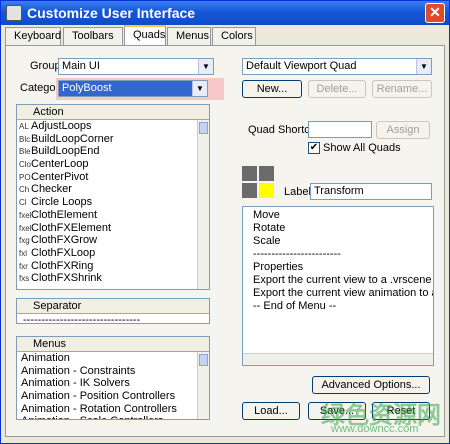 Image resolution: width=450 pixels, height=444 pixels. Describe the element at coordinates (249, 190) in the screenshot. I see `quad-cell-bottom-left` at that location.